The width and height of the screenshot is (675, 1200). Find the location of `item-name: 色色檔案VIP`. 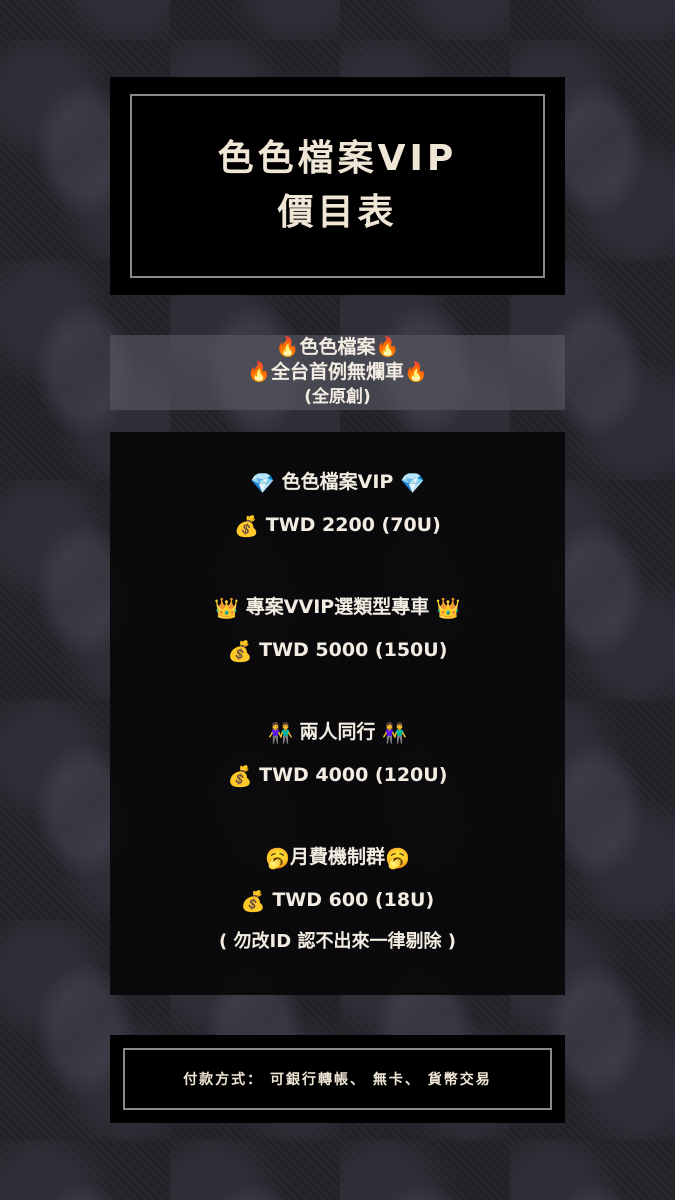

item-name: 色色檔案VIP is located at coordinates (337, 482).